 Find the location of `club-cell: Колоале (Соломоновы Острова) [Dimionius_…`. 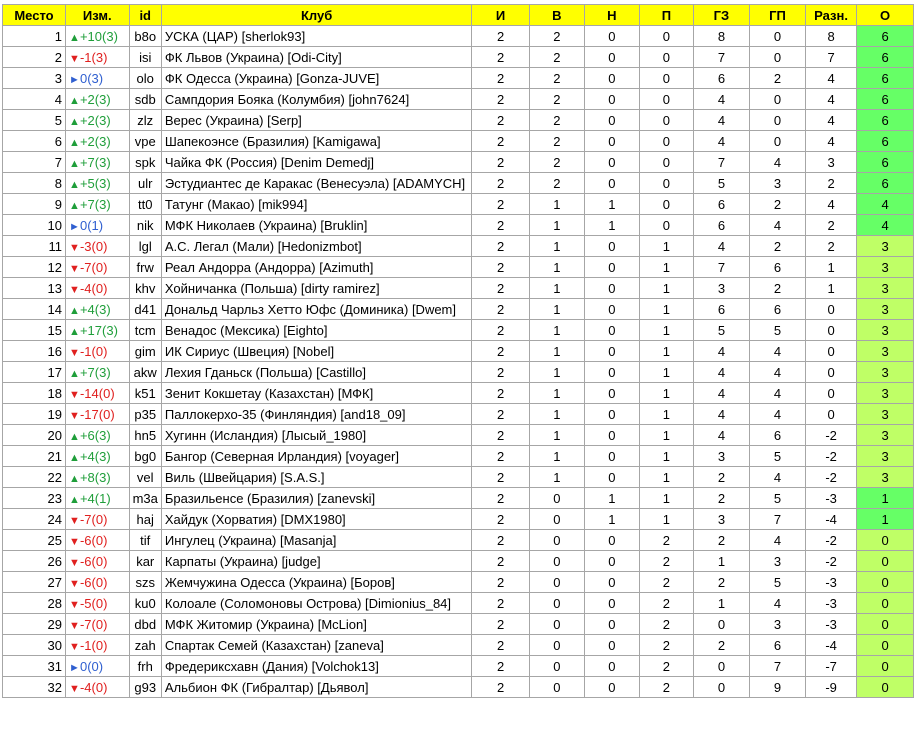

club-cell: Колоале (Соломоновы Острова) [Dimionius_… is located at coordinates (316, 603).